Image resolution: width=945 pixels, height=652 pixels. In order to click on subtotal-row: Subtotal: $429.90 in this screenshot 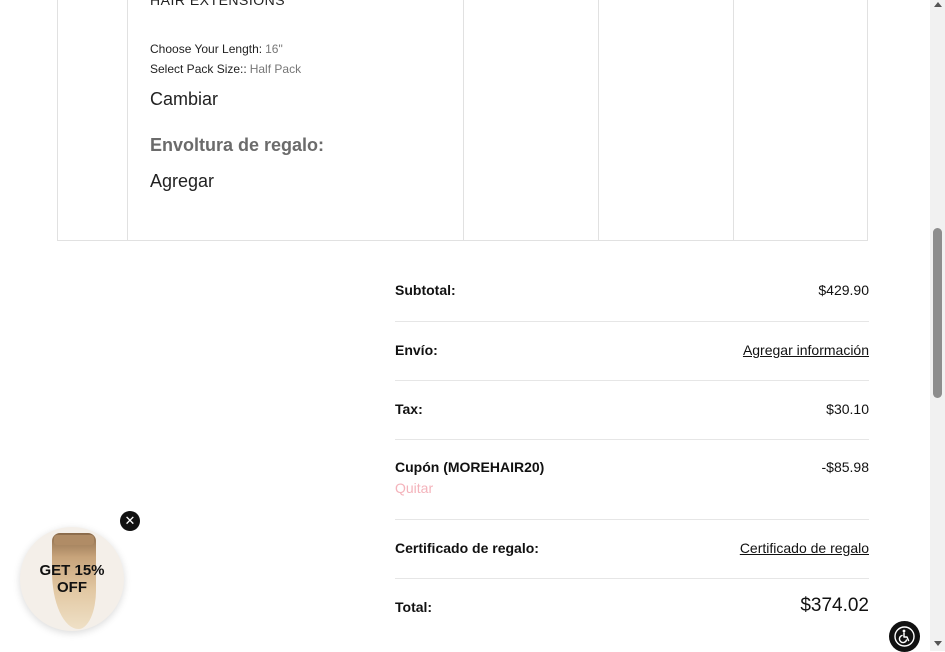, I will do `click(632, 291)`.